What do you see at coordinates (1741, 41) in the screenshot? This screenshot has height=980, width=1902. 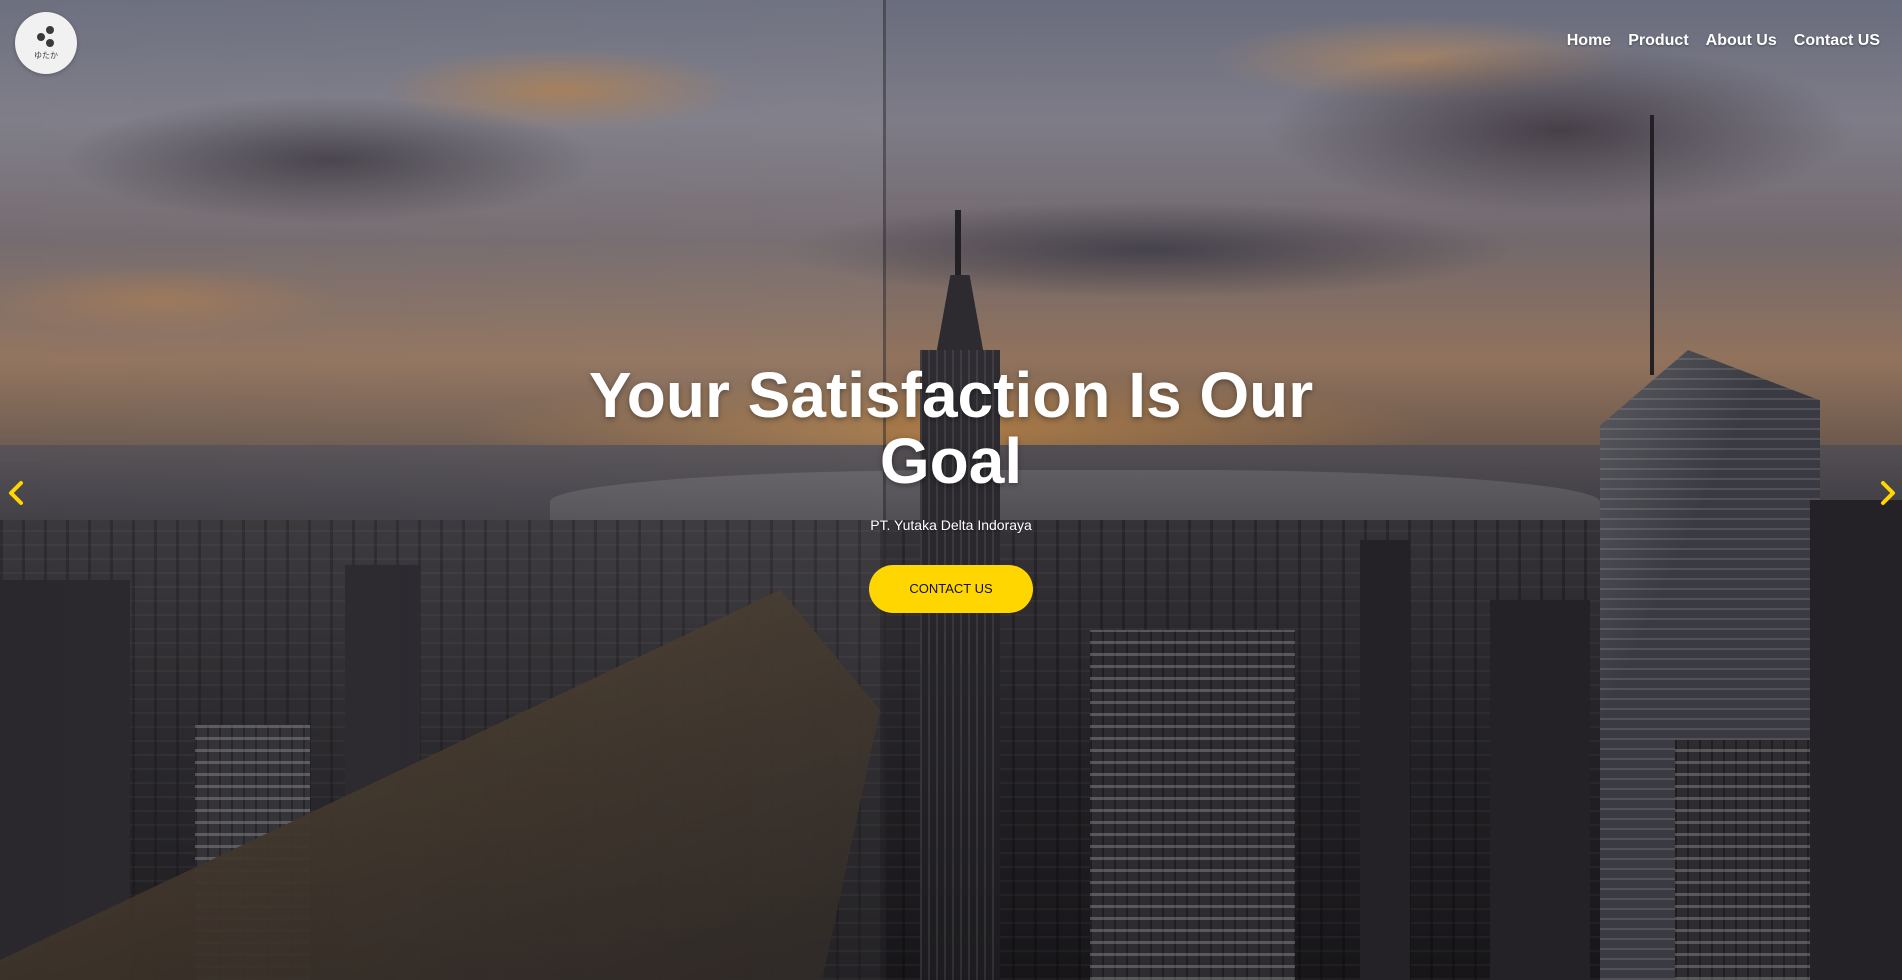 I see `nav-about-us: About Us` at bounding box center [1741, 41].